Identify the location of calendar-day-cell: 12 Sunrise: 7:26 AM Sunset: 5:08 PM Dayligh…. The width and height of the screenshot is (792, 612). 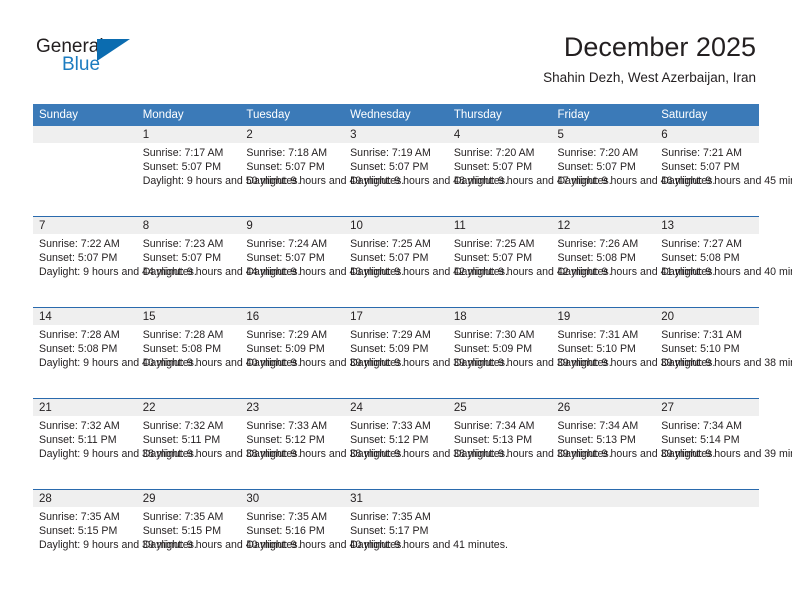
(633, 262).